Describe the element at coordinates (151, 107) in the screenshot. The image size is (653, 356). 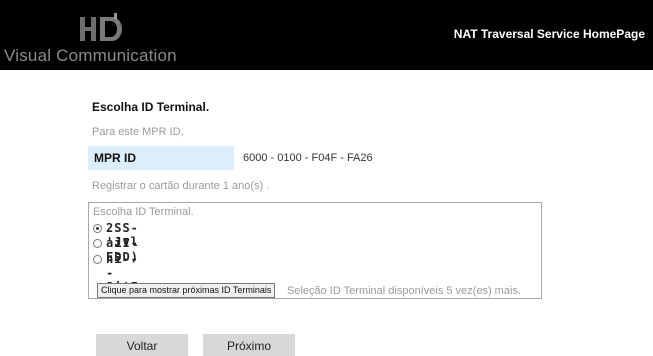
I see `page-title: Escolha ID Terminal.` at that location.